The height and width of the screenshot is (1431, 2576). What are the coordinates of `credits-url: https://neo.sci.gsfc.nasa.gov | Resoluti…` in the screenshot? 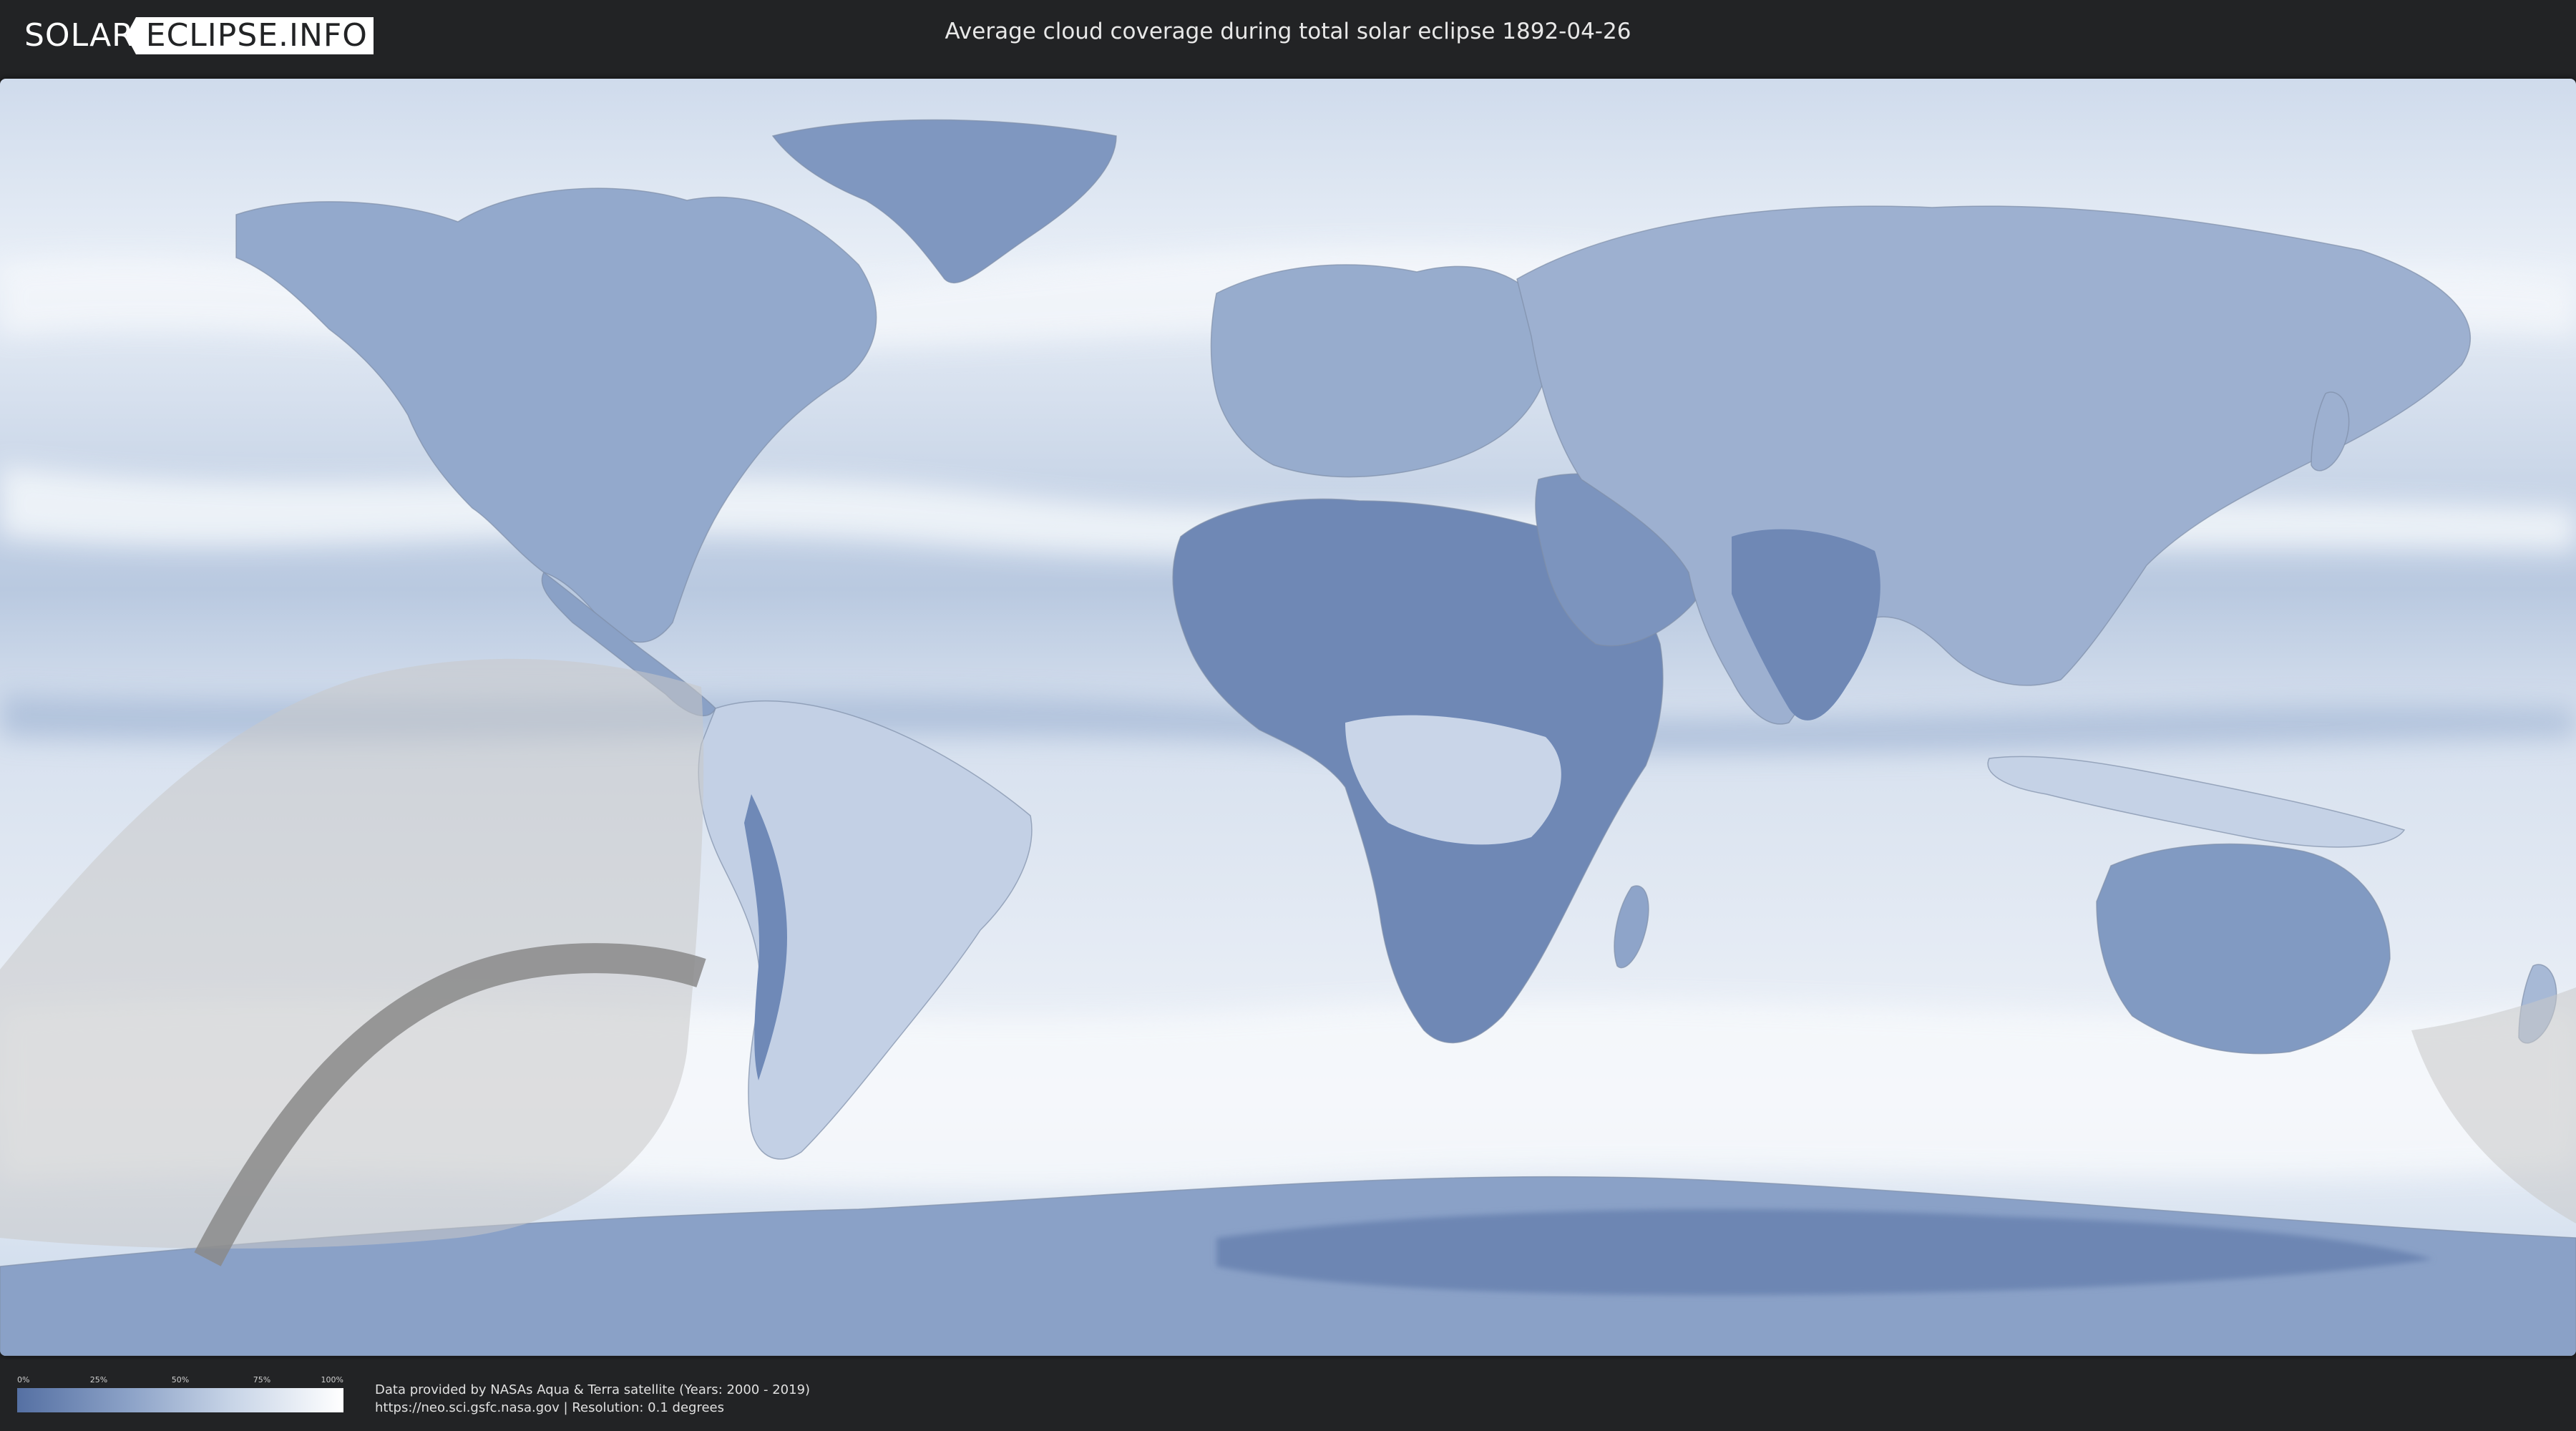 It's located at (592, 1408).